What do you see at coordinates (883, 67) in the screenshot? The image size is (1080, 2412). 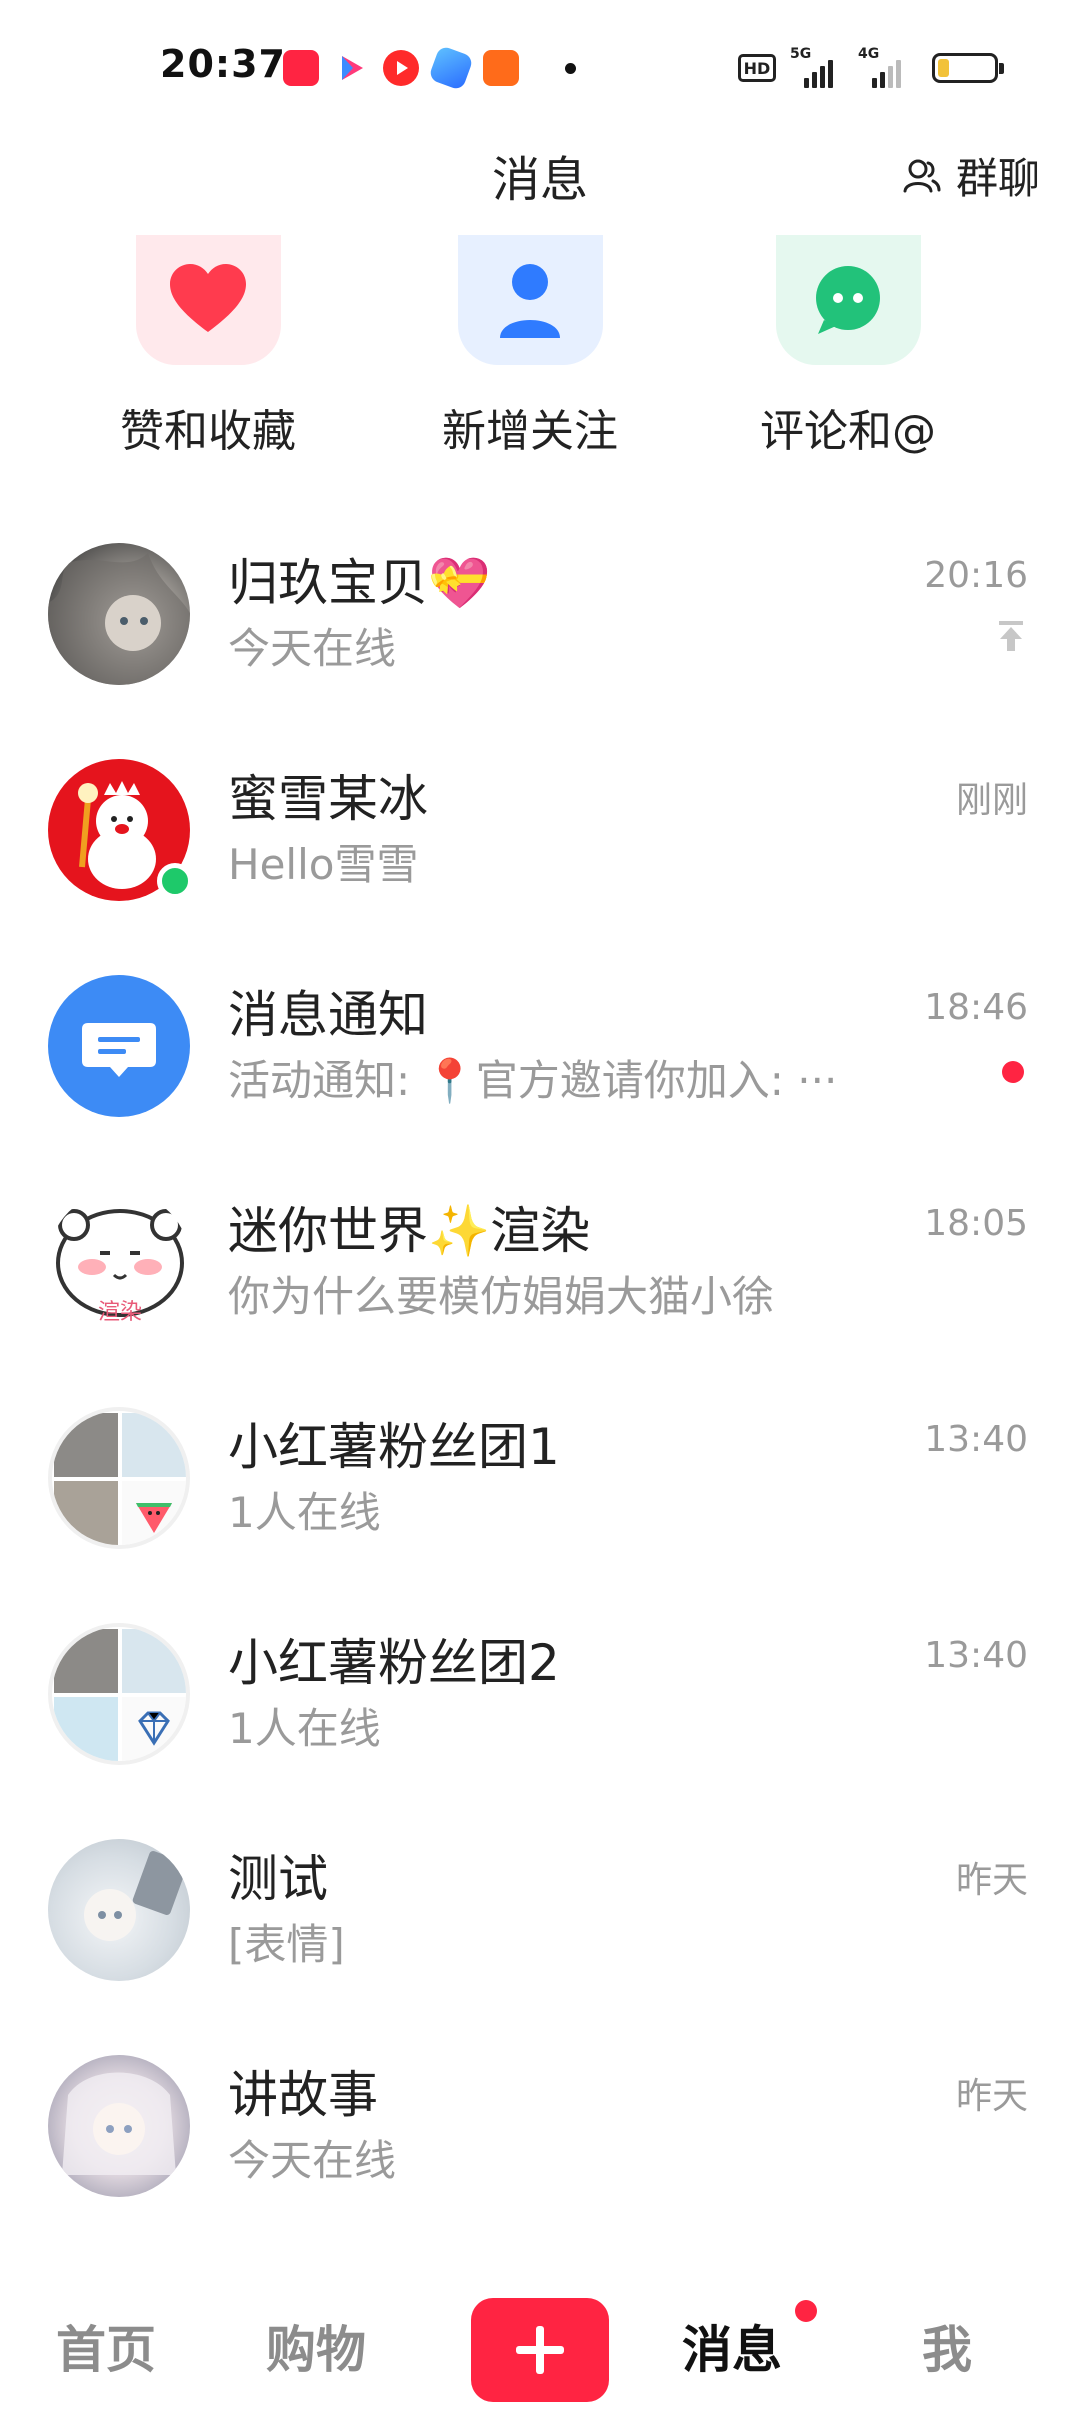 I see `signal-4g-icon: 4G` at bounding box center [883, 67].